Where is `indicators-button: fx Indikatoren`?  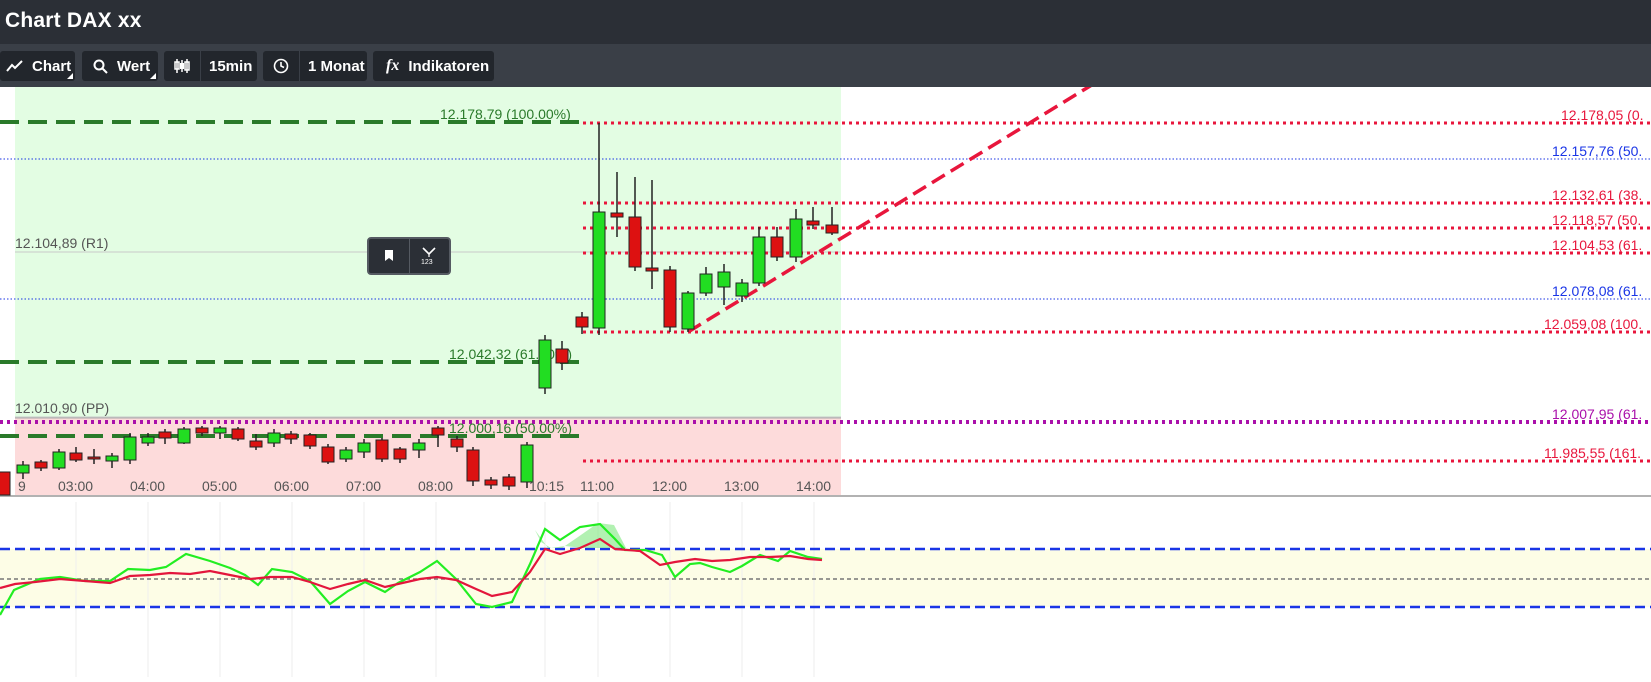
indicators-button: fx Indikatoren is located at coordinates (433, 66).